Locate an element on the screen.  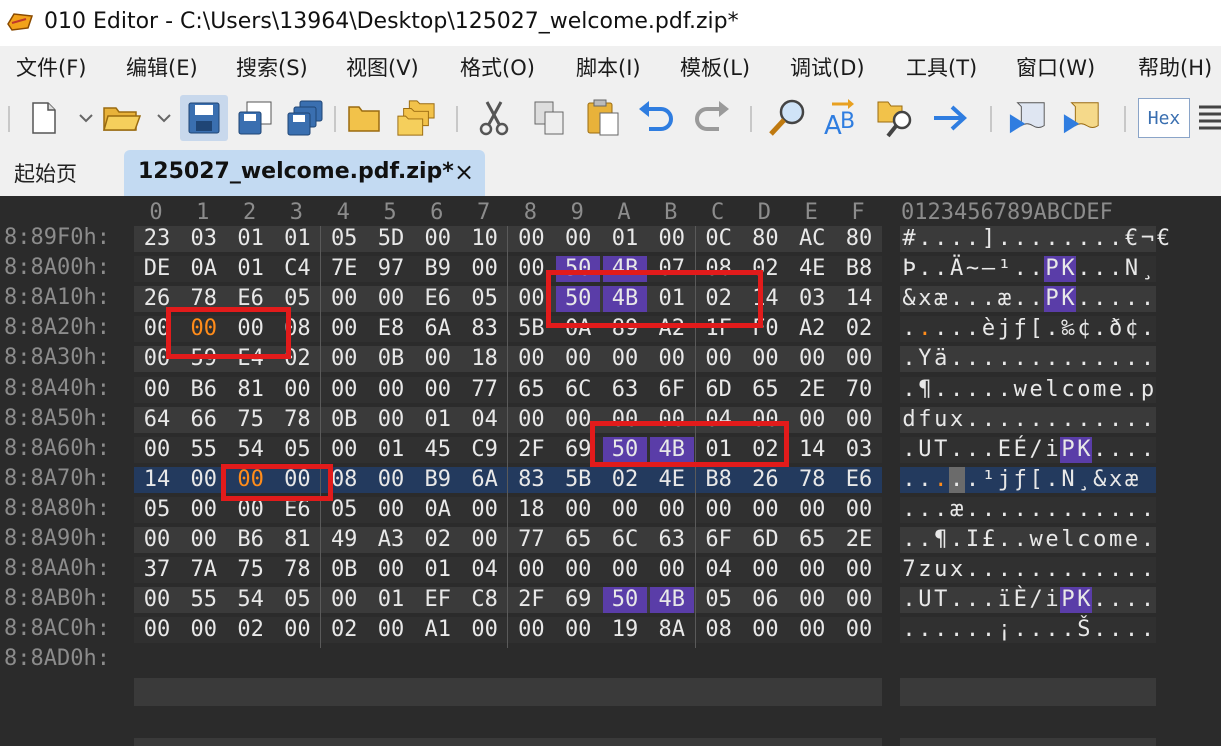
ascii-char: Š is located at coordinates (1084, 630).